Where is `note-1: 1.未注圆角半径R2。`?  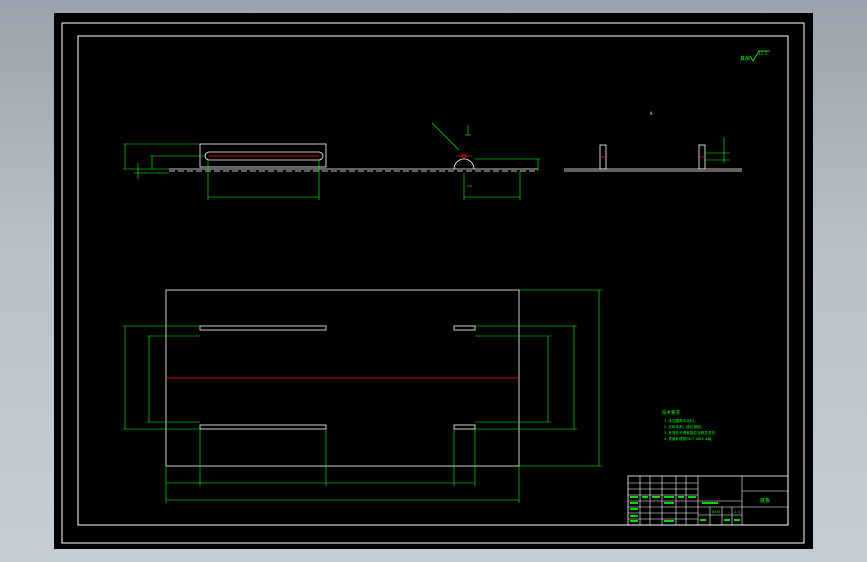
note-1: 1.未注圆角半径R2。 is located at coordinates (681, 420).